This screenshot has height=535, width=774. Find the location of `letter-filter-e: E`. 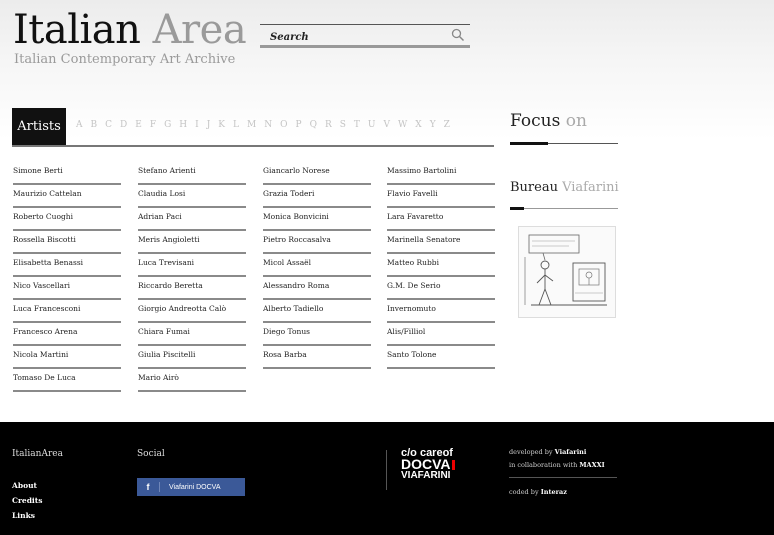

letter-filter-e: E is located at coordinates (139, 125).